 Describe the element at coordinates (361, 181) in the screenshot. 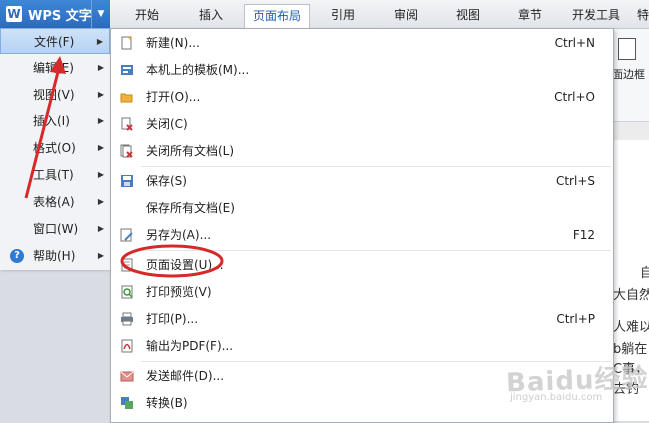

I see `file-save: 保存(S) Ctrl+S` at that location.